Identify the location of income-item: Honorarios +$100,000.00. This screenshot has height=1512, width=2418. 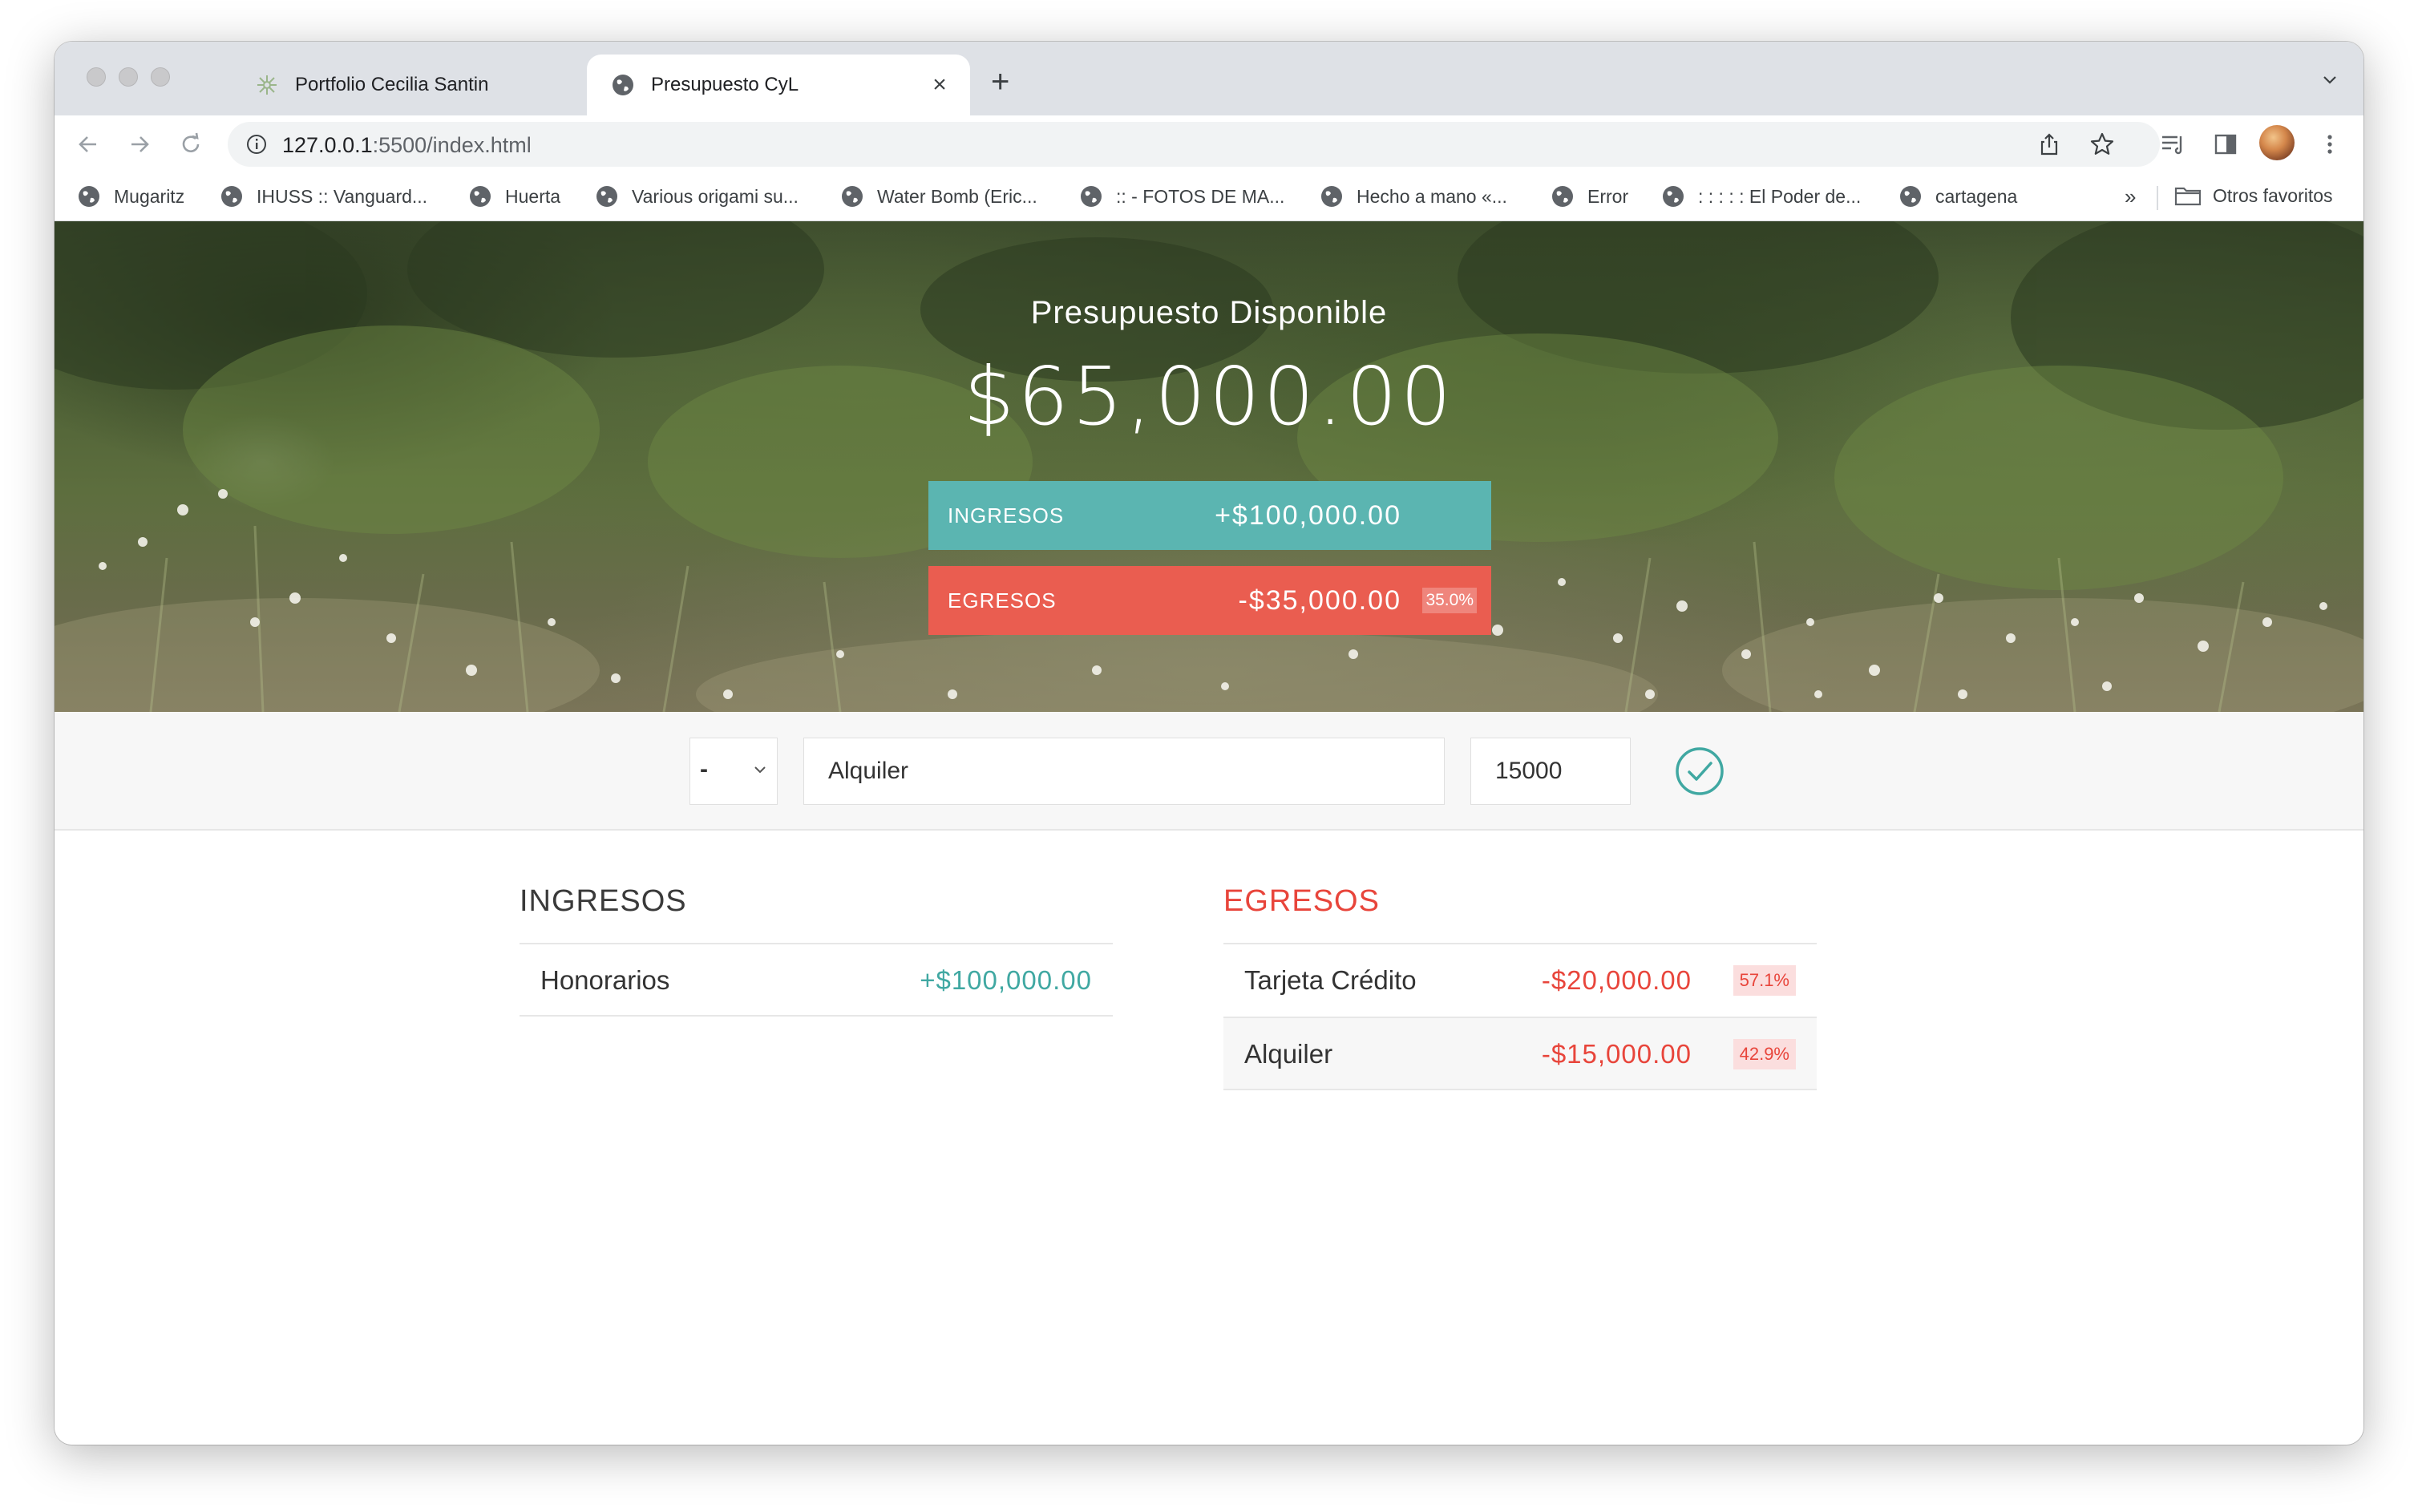
(816, 980).